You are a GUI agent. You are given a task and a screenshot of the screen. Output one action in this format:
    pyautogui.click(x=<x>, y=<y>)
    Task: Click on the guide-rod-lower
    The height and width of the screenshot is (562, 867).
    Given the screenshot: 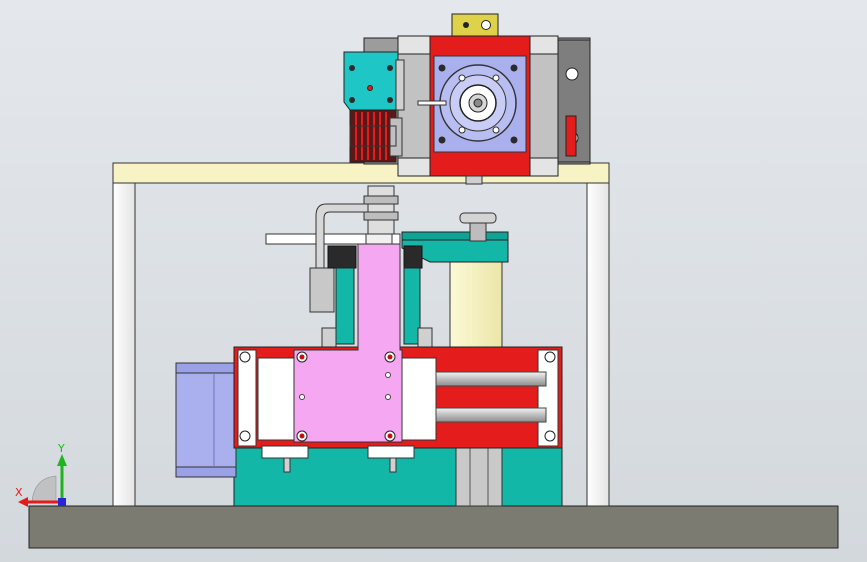 What is the action you would take?
    pyautogui.click(x=491, y=415)
    